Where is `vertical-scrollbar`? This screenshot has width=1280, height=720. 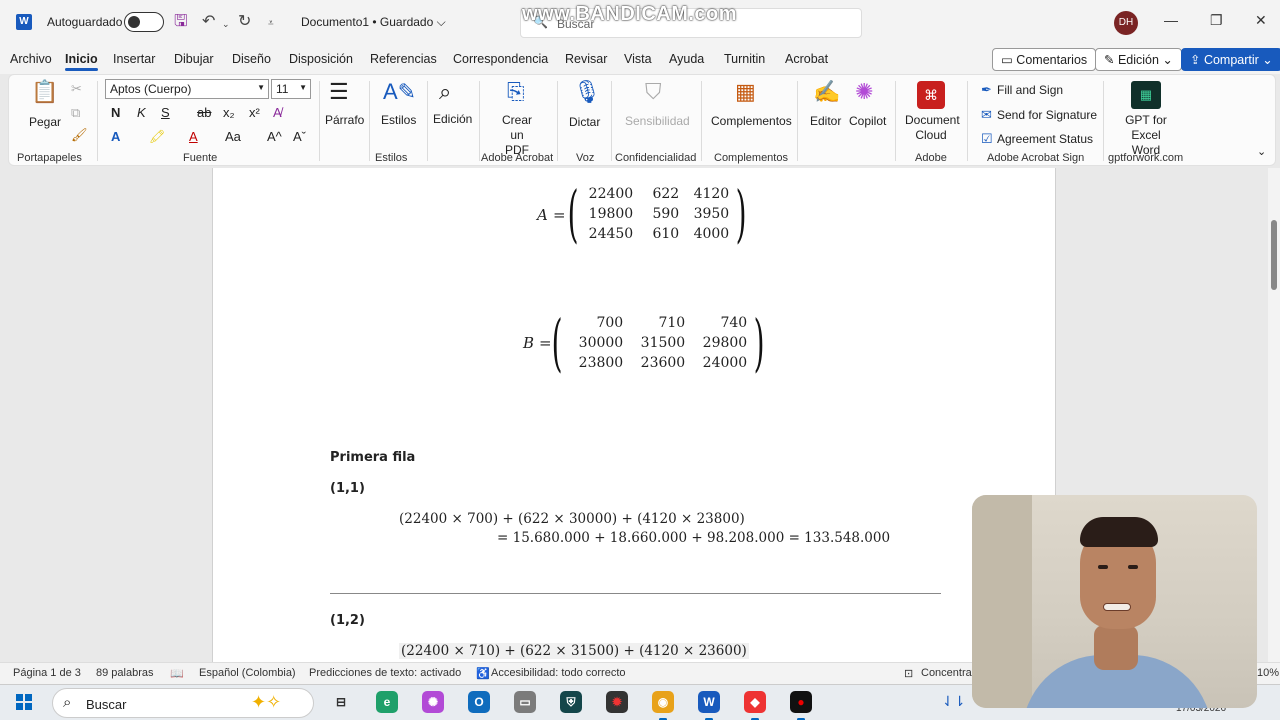 vertical-scrollbar is located at coordinates (1274, 415).